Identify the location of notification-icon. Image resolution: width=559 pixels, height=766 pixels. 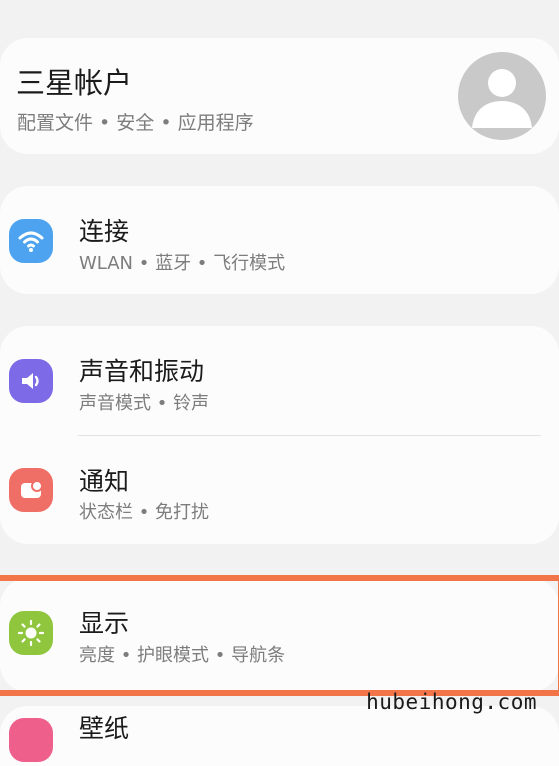
(31, 490).